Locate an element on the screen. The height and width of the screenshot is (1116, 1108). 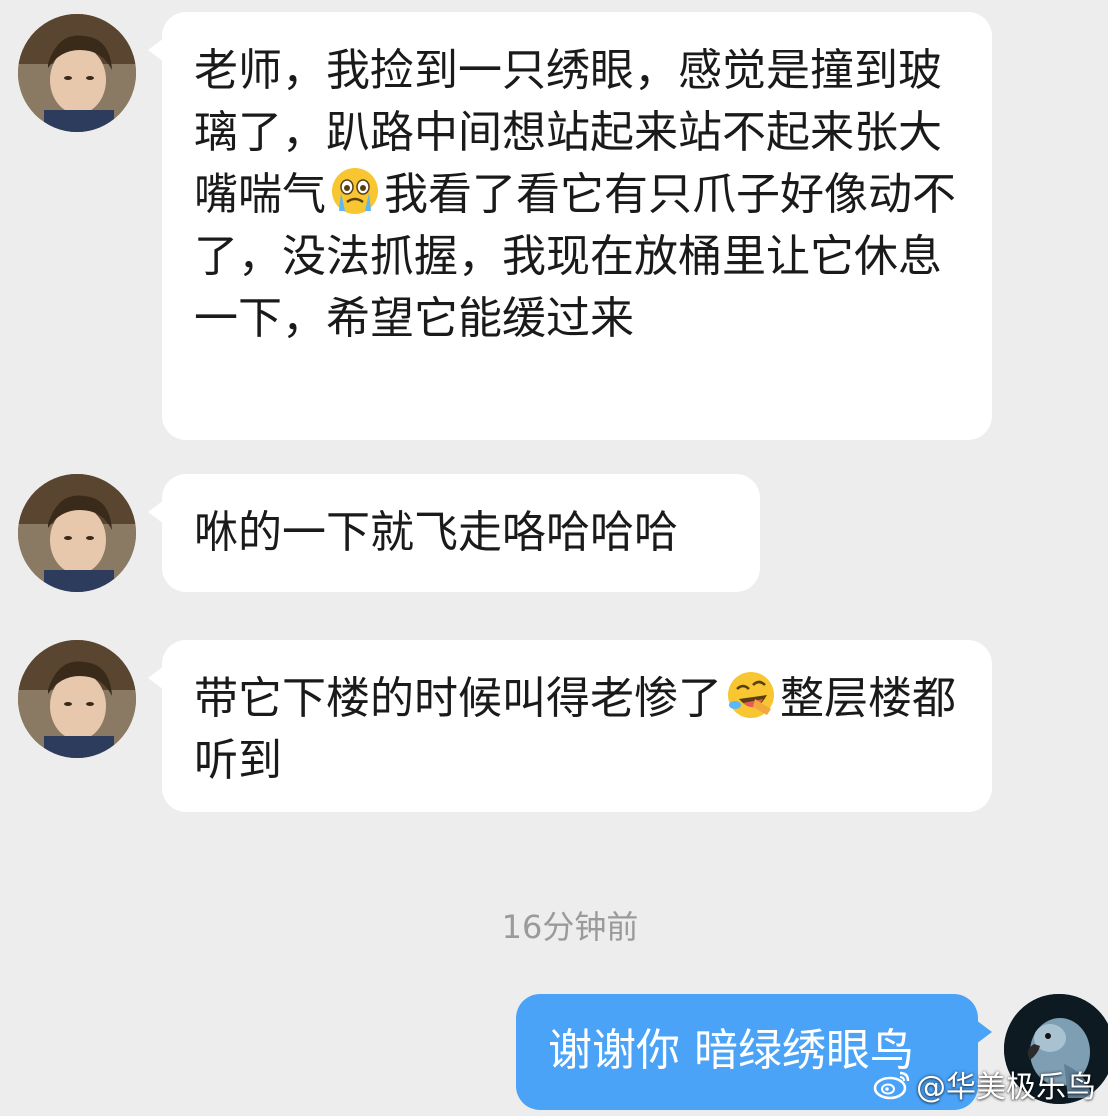
watermark: @华美极乐鸟 is located at coordinates (984, 1084).